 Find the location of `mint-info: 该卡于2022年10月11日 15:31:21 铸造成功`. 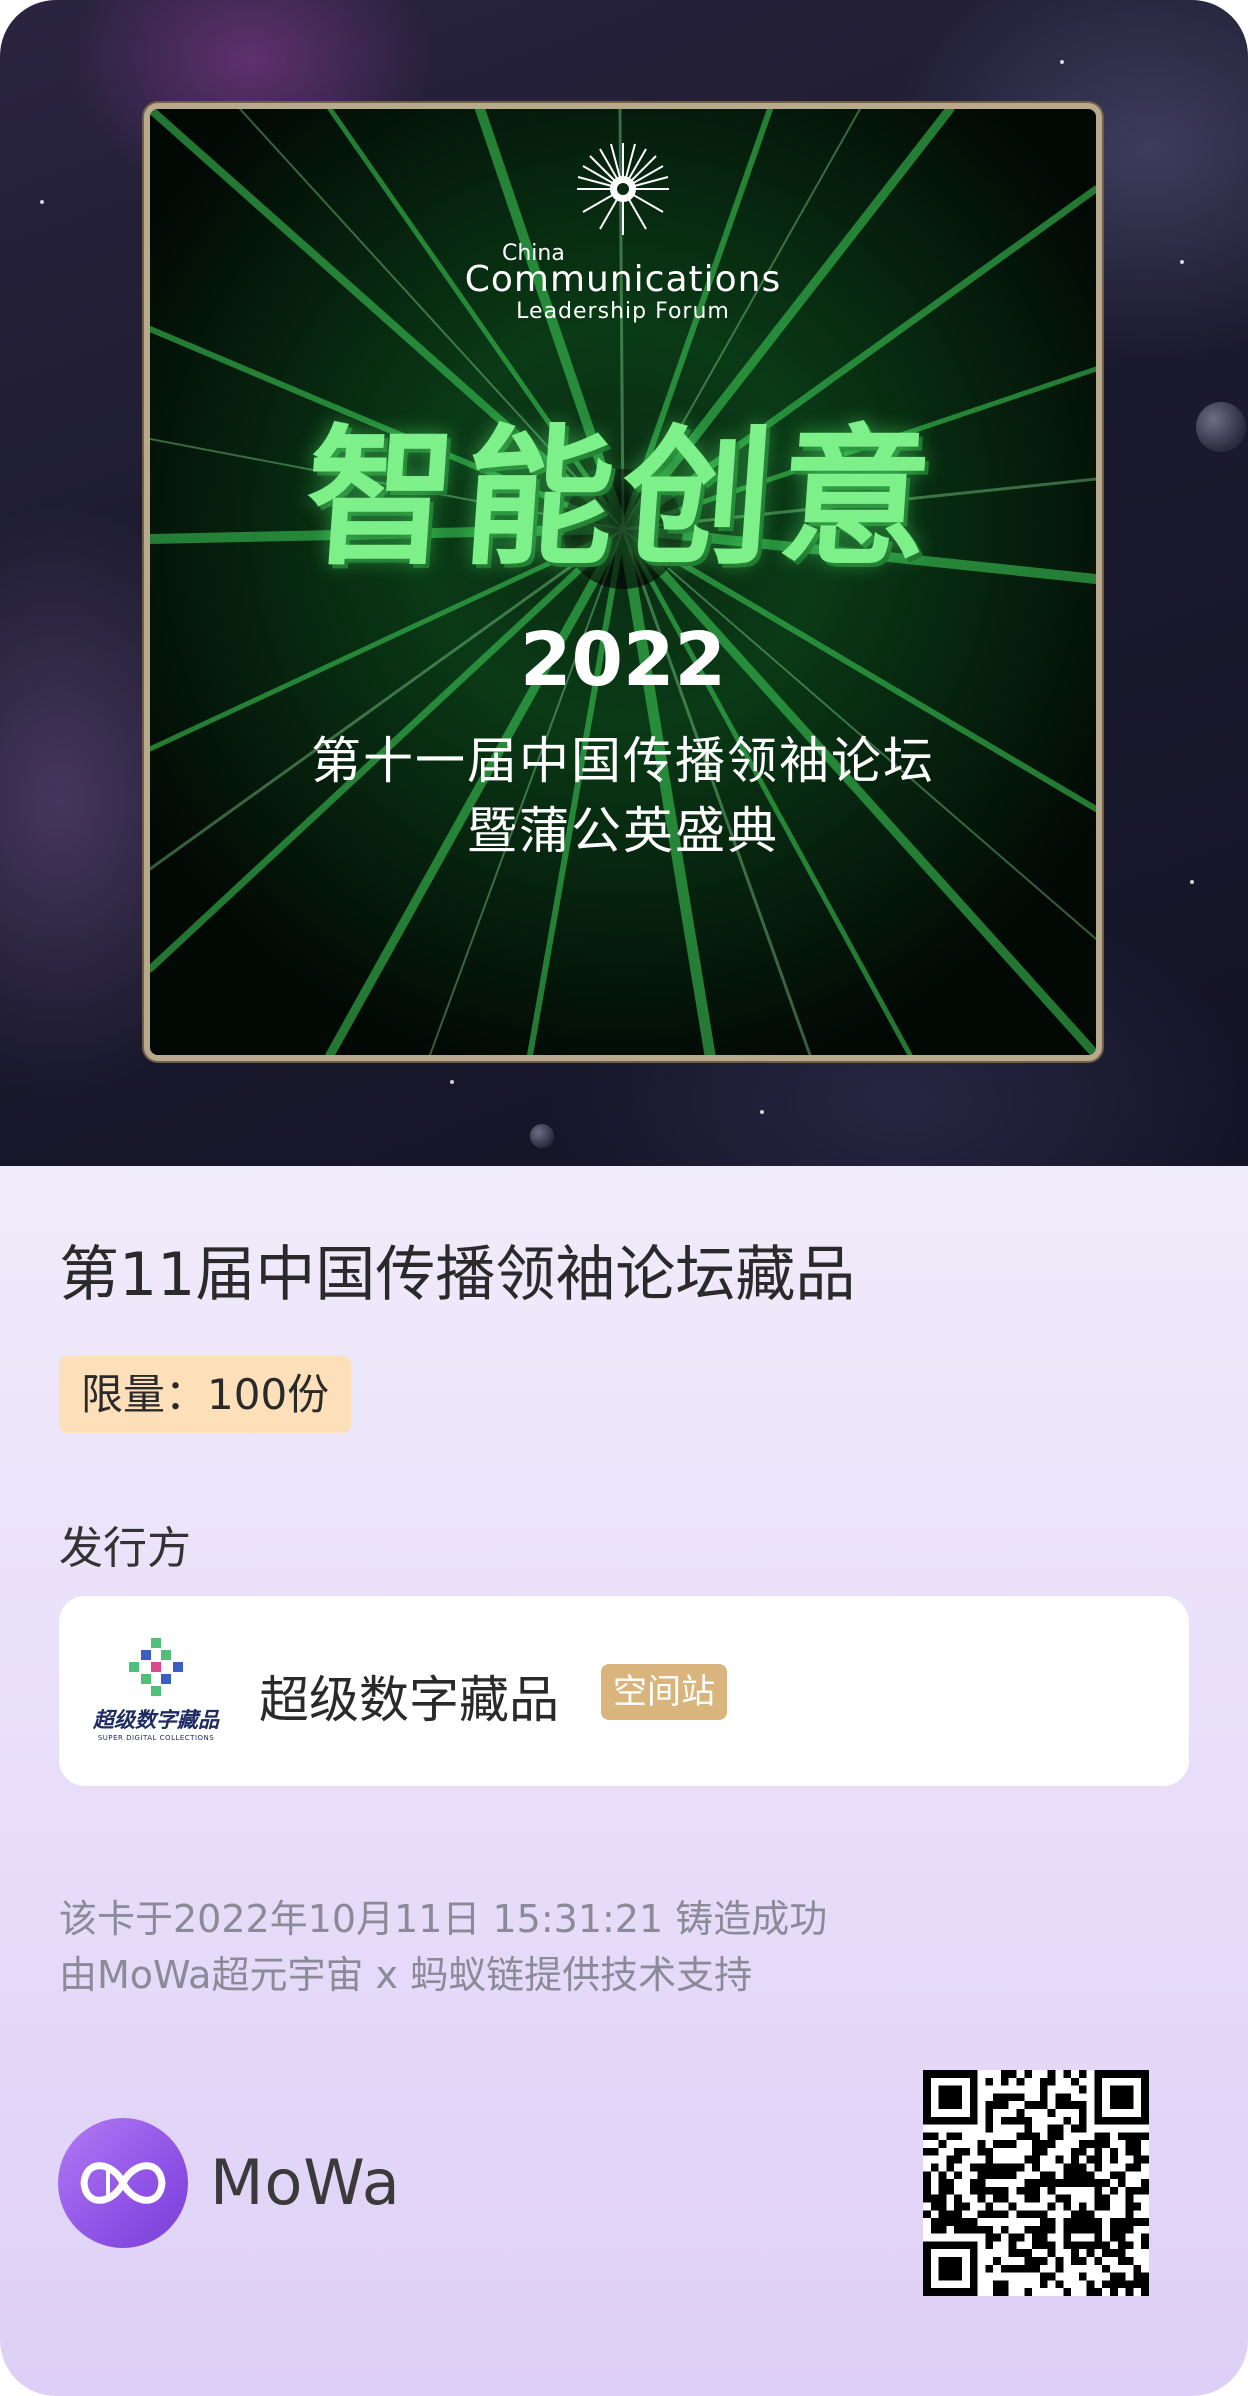

mint-info: 该卡于2022年10月11日 15:31:21 铸造成功 is located at coordinates (443, 1919).